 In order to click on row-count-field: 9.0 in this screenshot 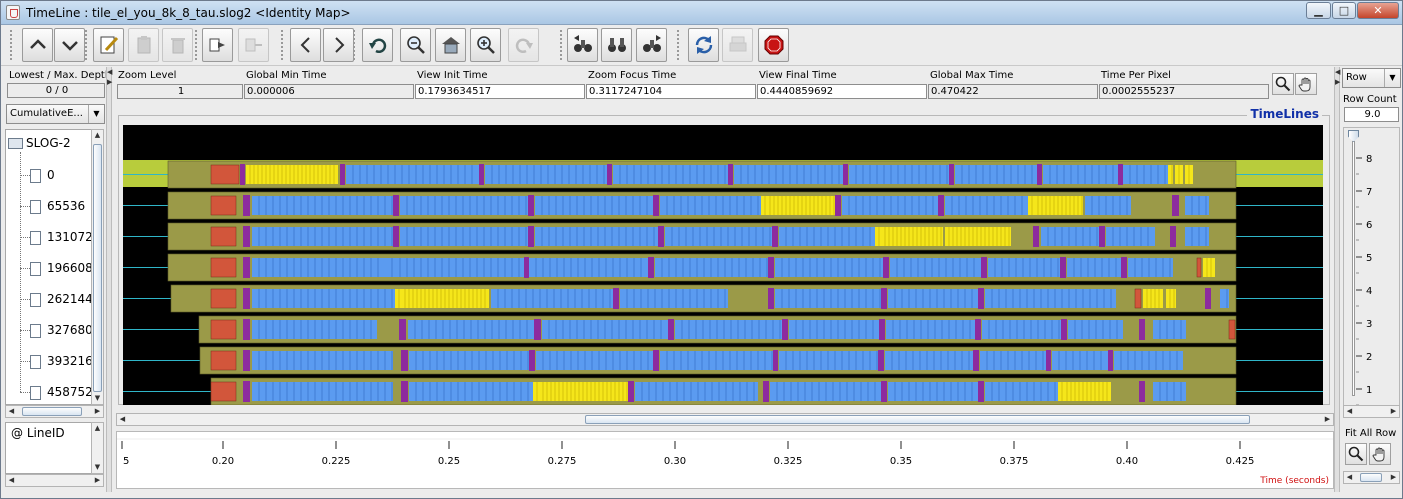, I will do `click(1371, 114)`.